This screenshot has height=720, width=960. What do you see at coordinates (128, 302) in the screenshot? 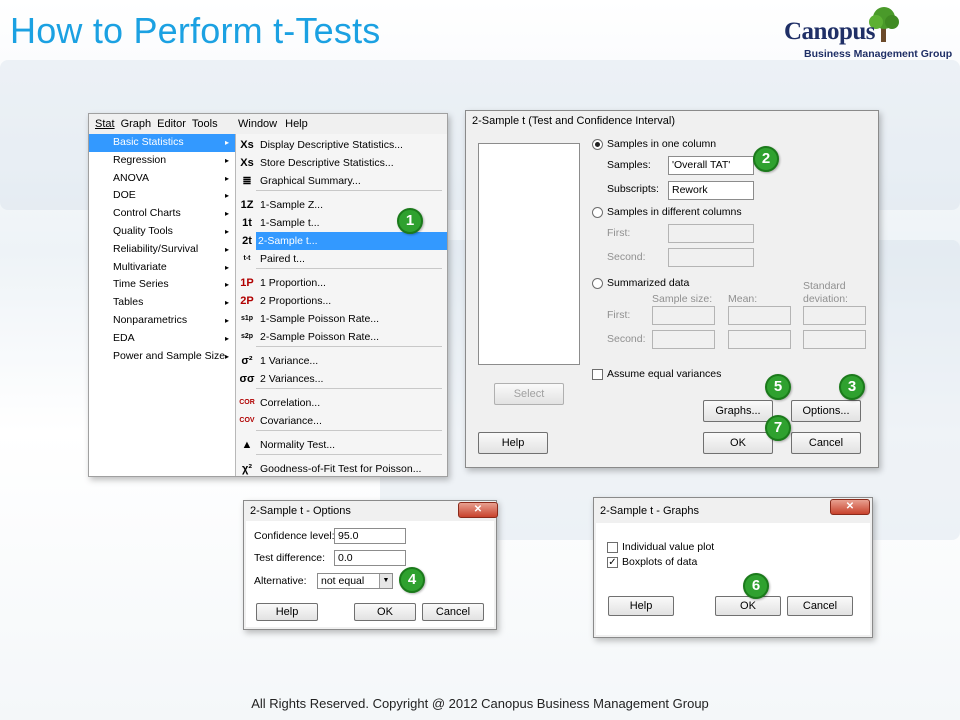
I see `stat-menu-item-label: Tables` at bounding box center [128, 302].